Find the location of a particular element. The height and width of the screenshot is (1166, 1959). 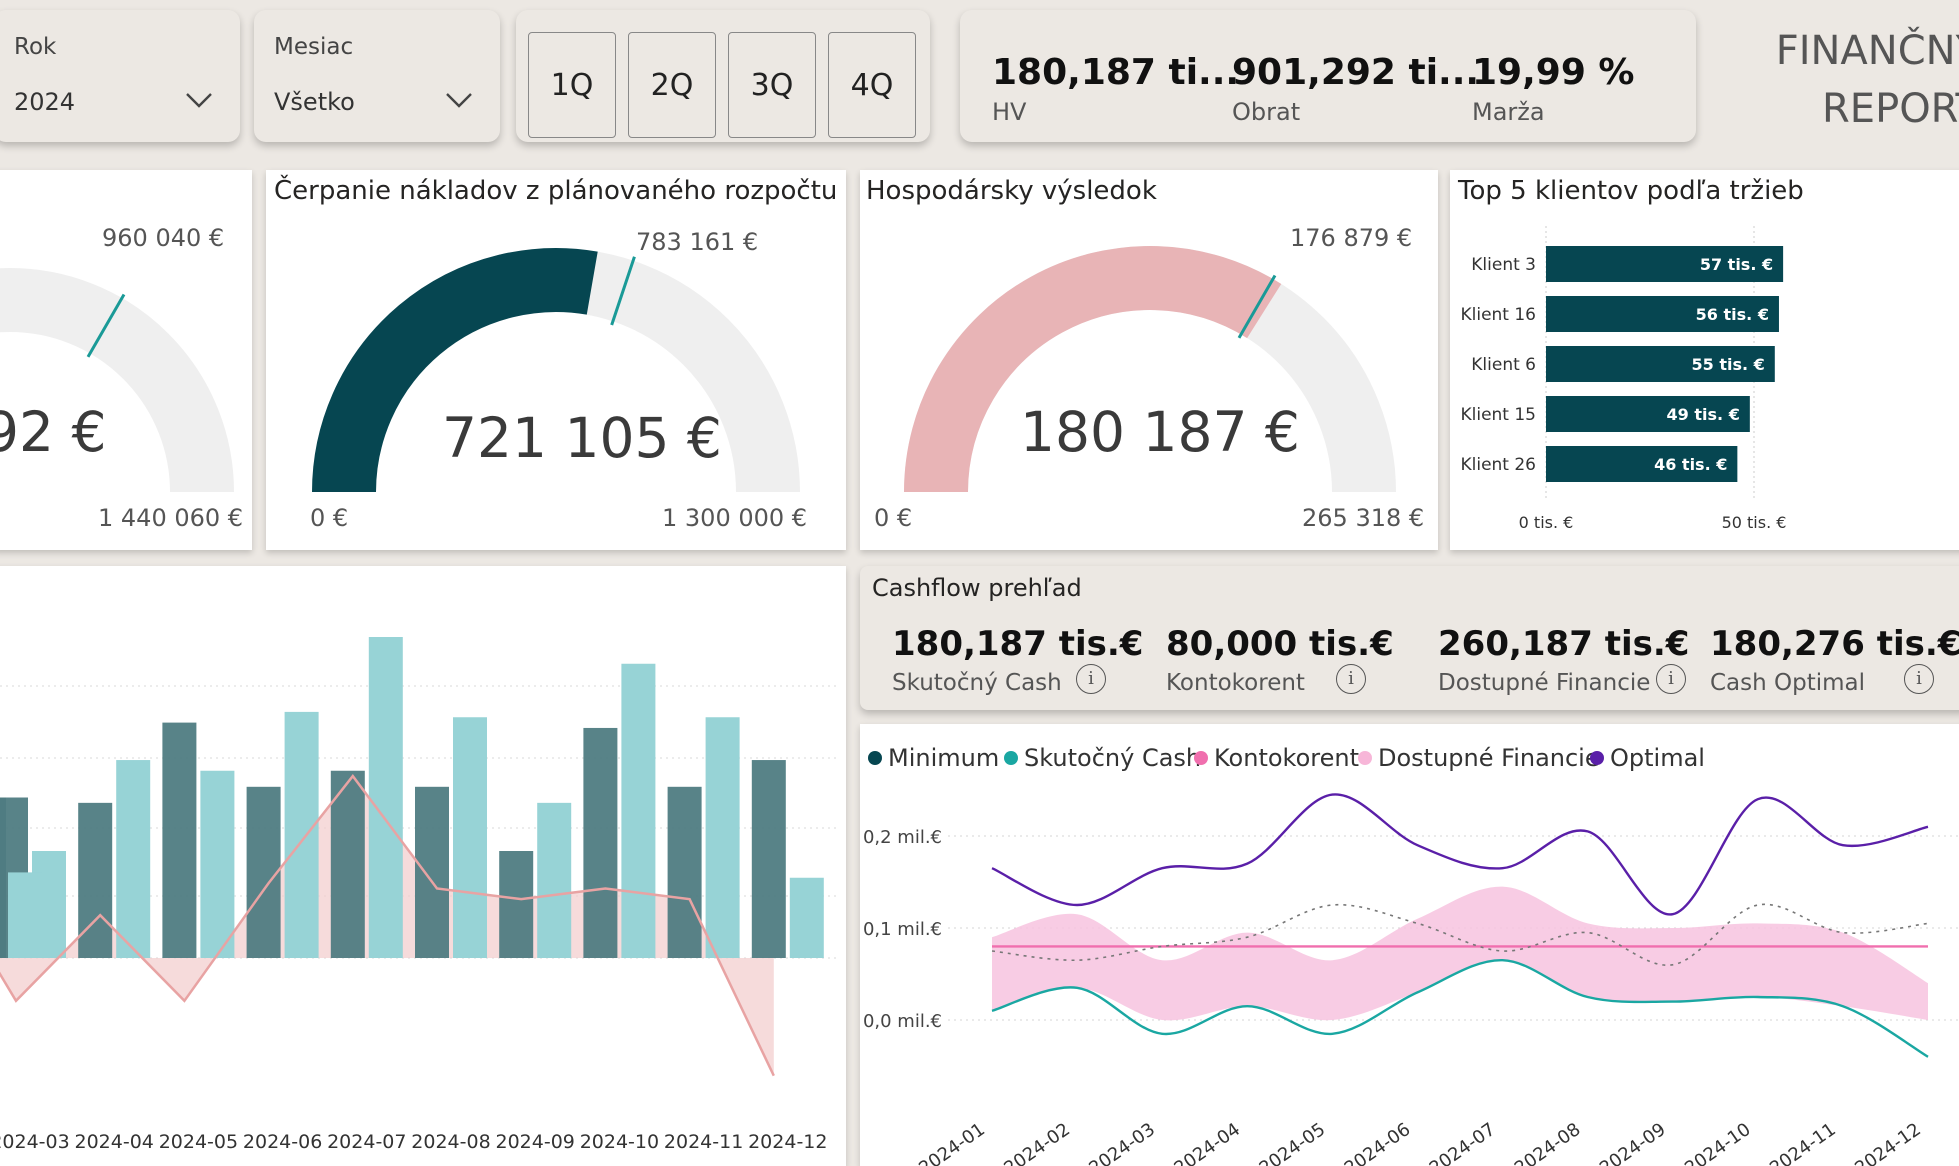

gauge-card-revenue: 960 040 € 92 € 1 440 060 € is located at coordinates (126, 360).